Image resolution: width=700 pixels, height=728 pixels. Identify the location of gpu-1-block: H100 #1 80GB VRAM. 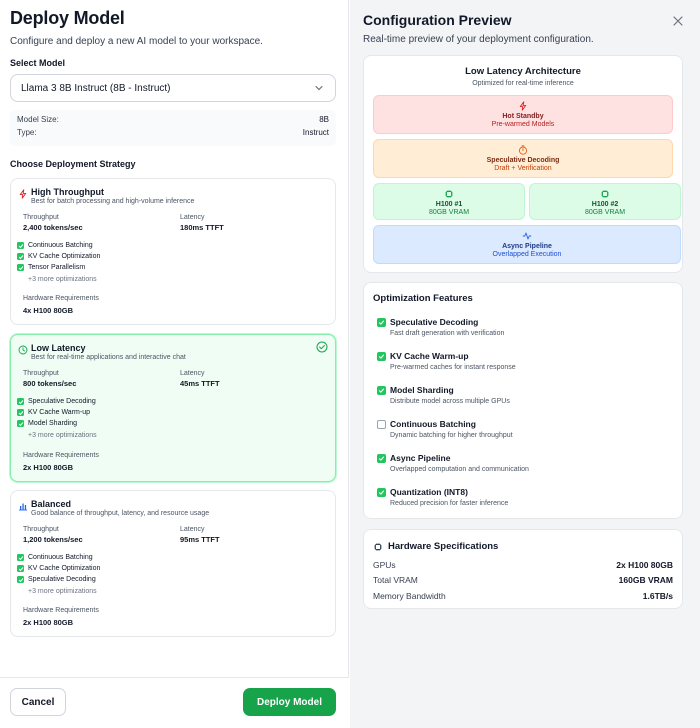
(449, 201).